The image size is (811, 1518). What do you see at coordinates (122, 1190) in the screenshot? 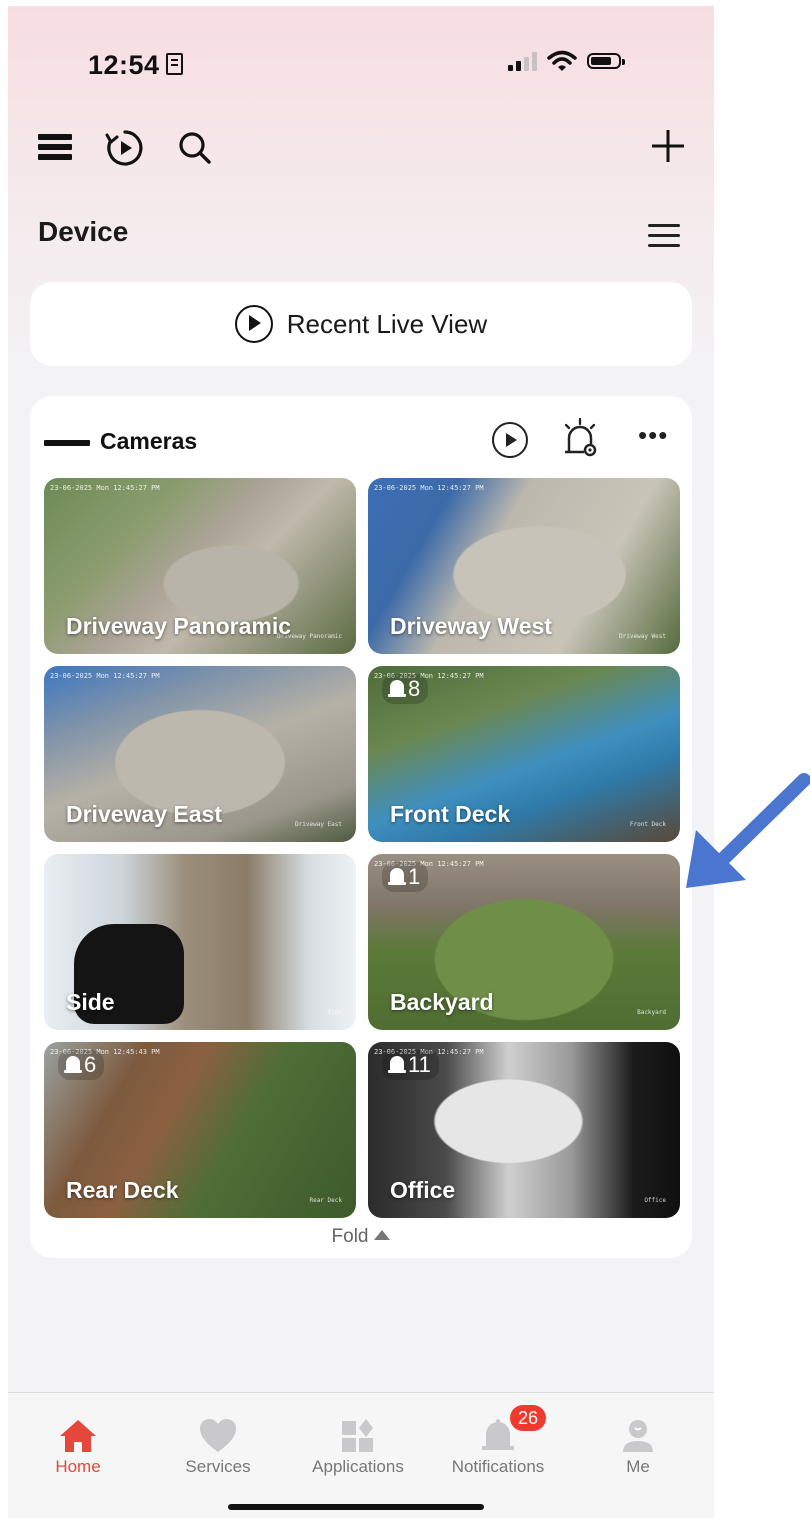
I see `camera-name: Rear Deck` at bounding box center [122, 1190].